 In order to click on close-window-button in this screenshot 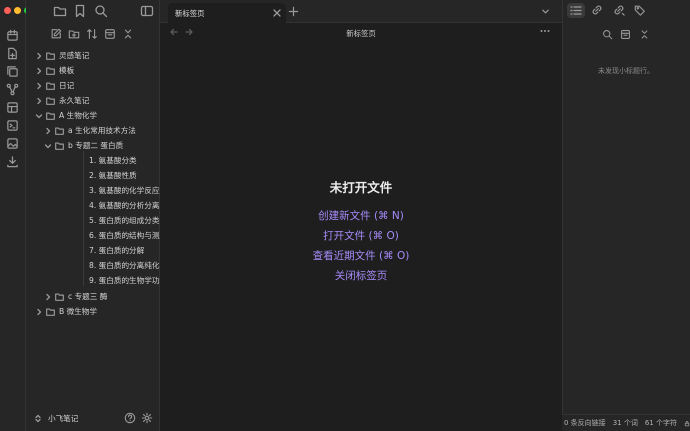, I will do `click(7, 10)`.